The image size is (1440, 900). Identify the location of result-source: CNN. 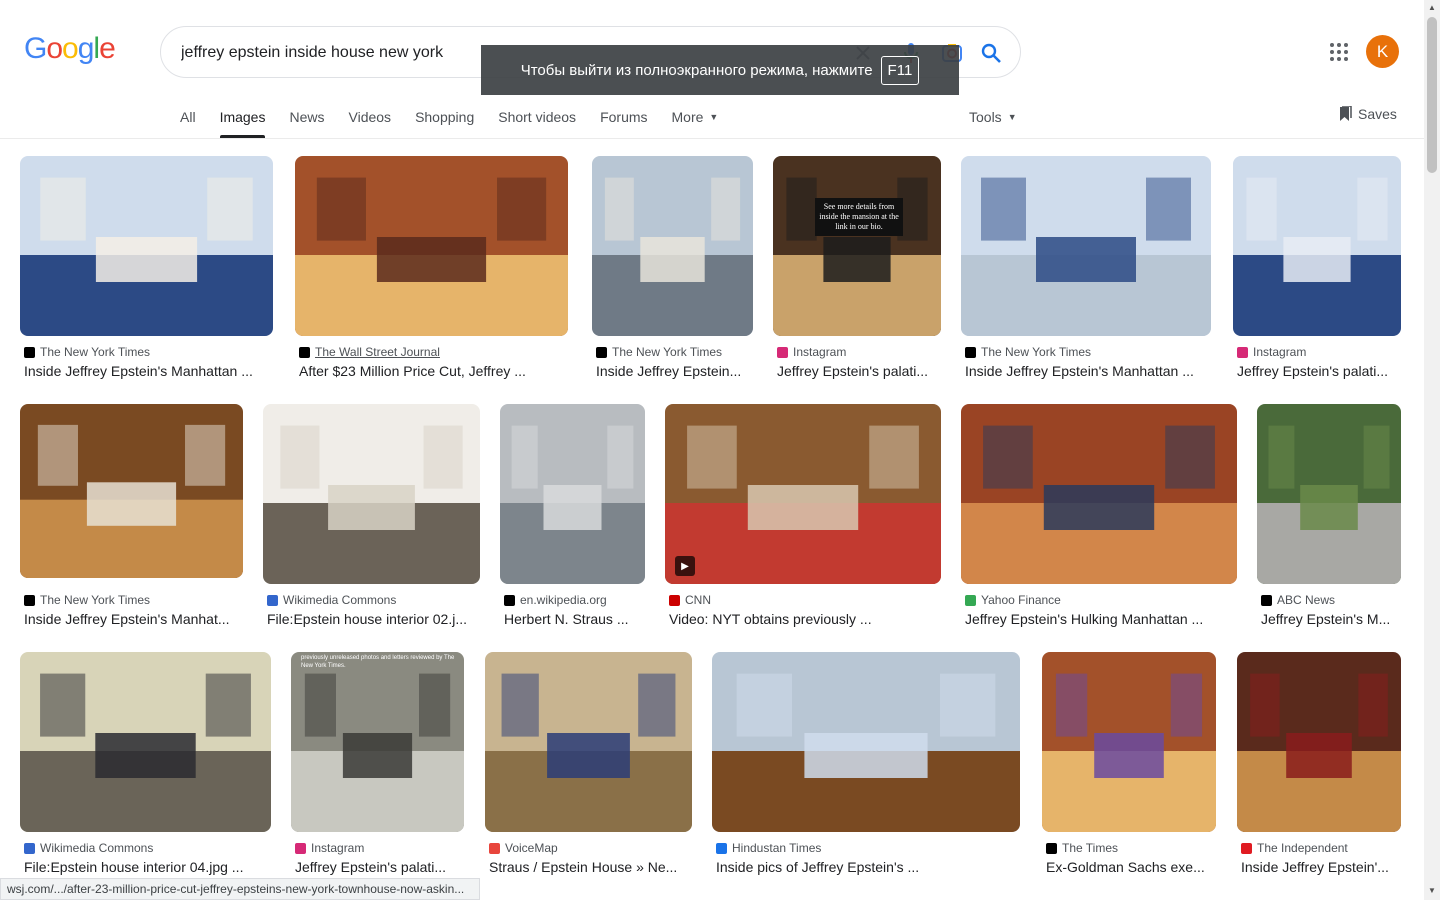
(690, 600).